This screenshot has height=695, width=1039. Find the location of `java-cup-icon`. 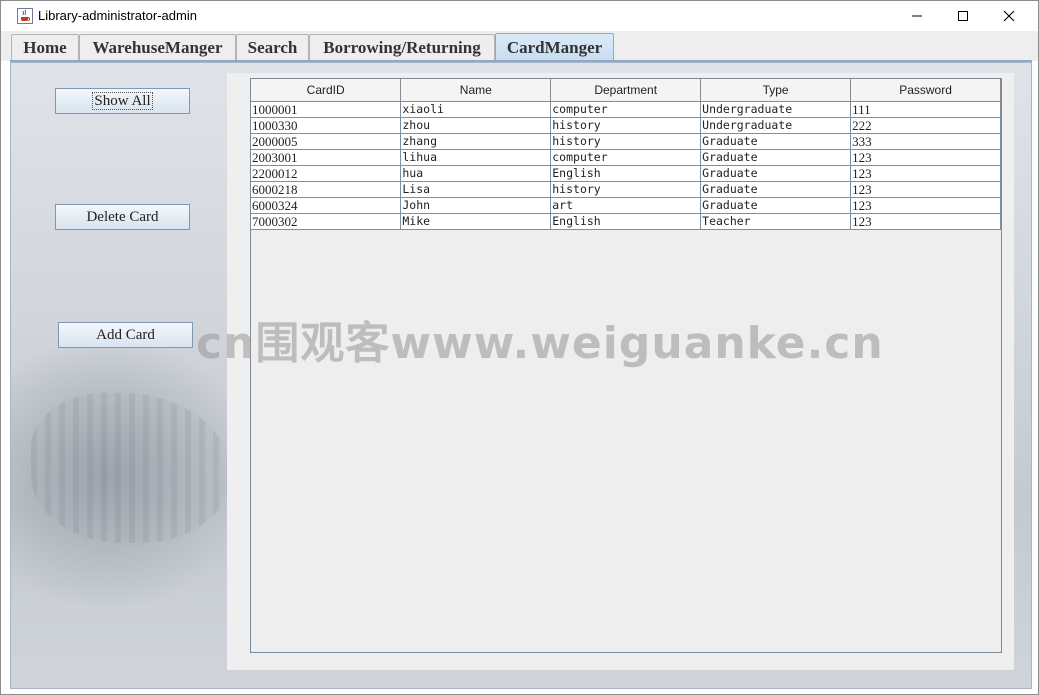

java-cup-icon is located at coordinates (25, 16).